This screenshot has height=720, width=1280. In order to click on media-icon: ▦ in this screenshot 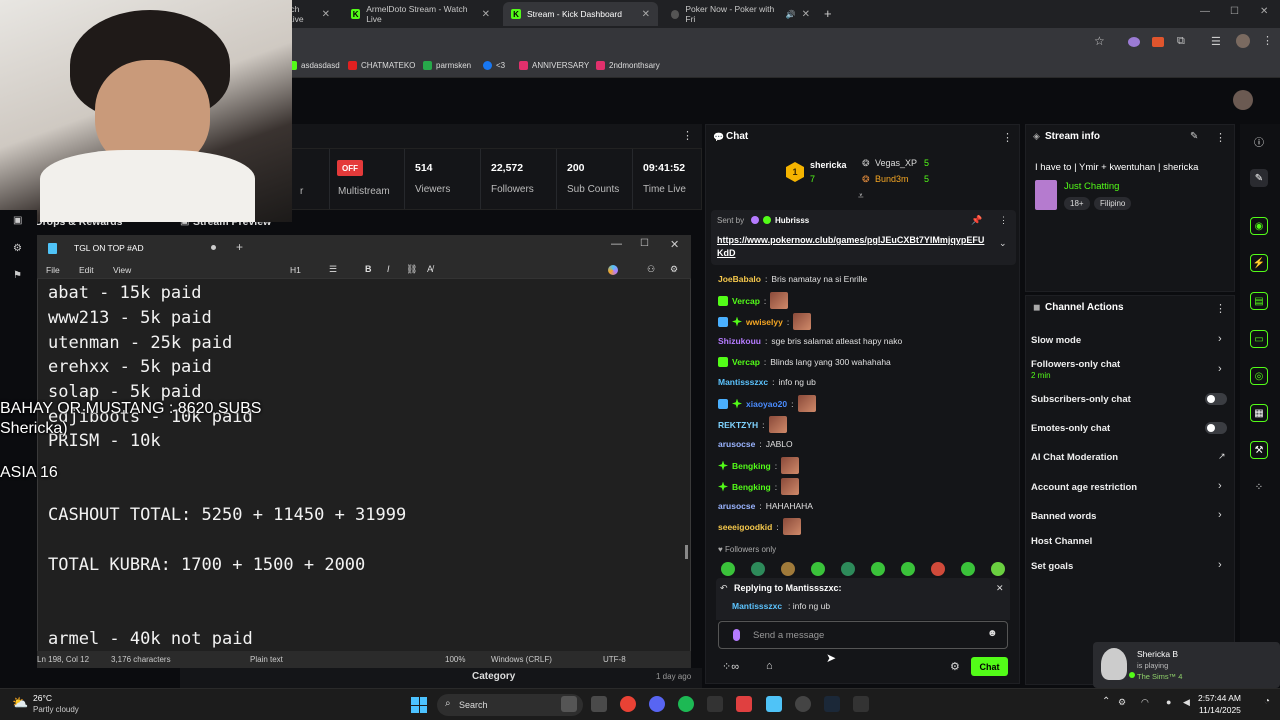, I will do `click(1259, 413)`.